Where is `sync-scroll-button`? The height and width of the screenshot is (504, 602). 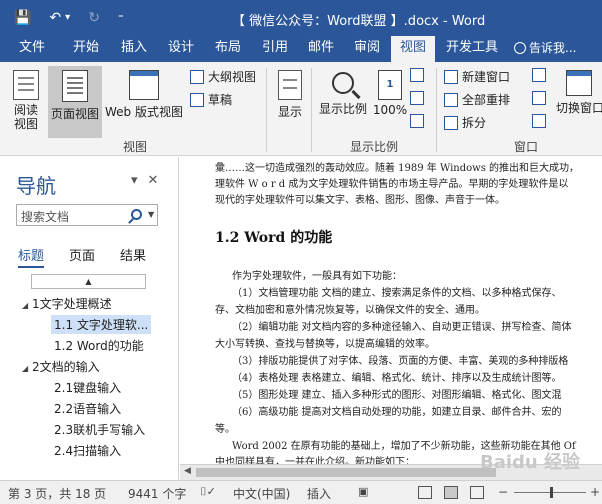
sync-scroll-button is located at coordinates (539, 98).